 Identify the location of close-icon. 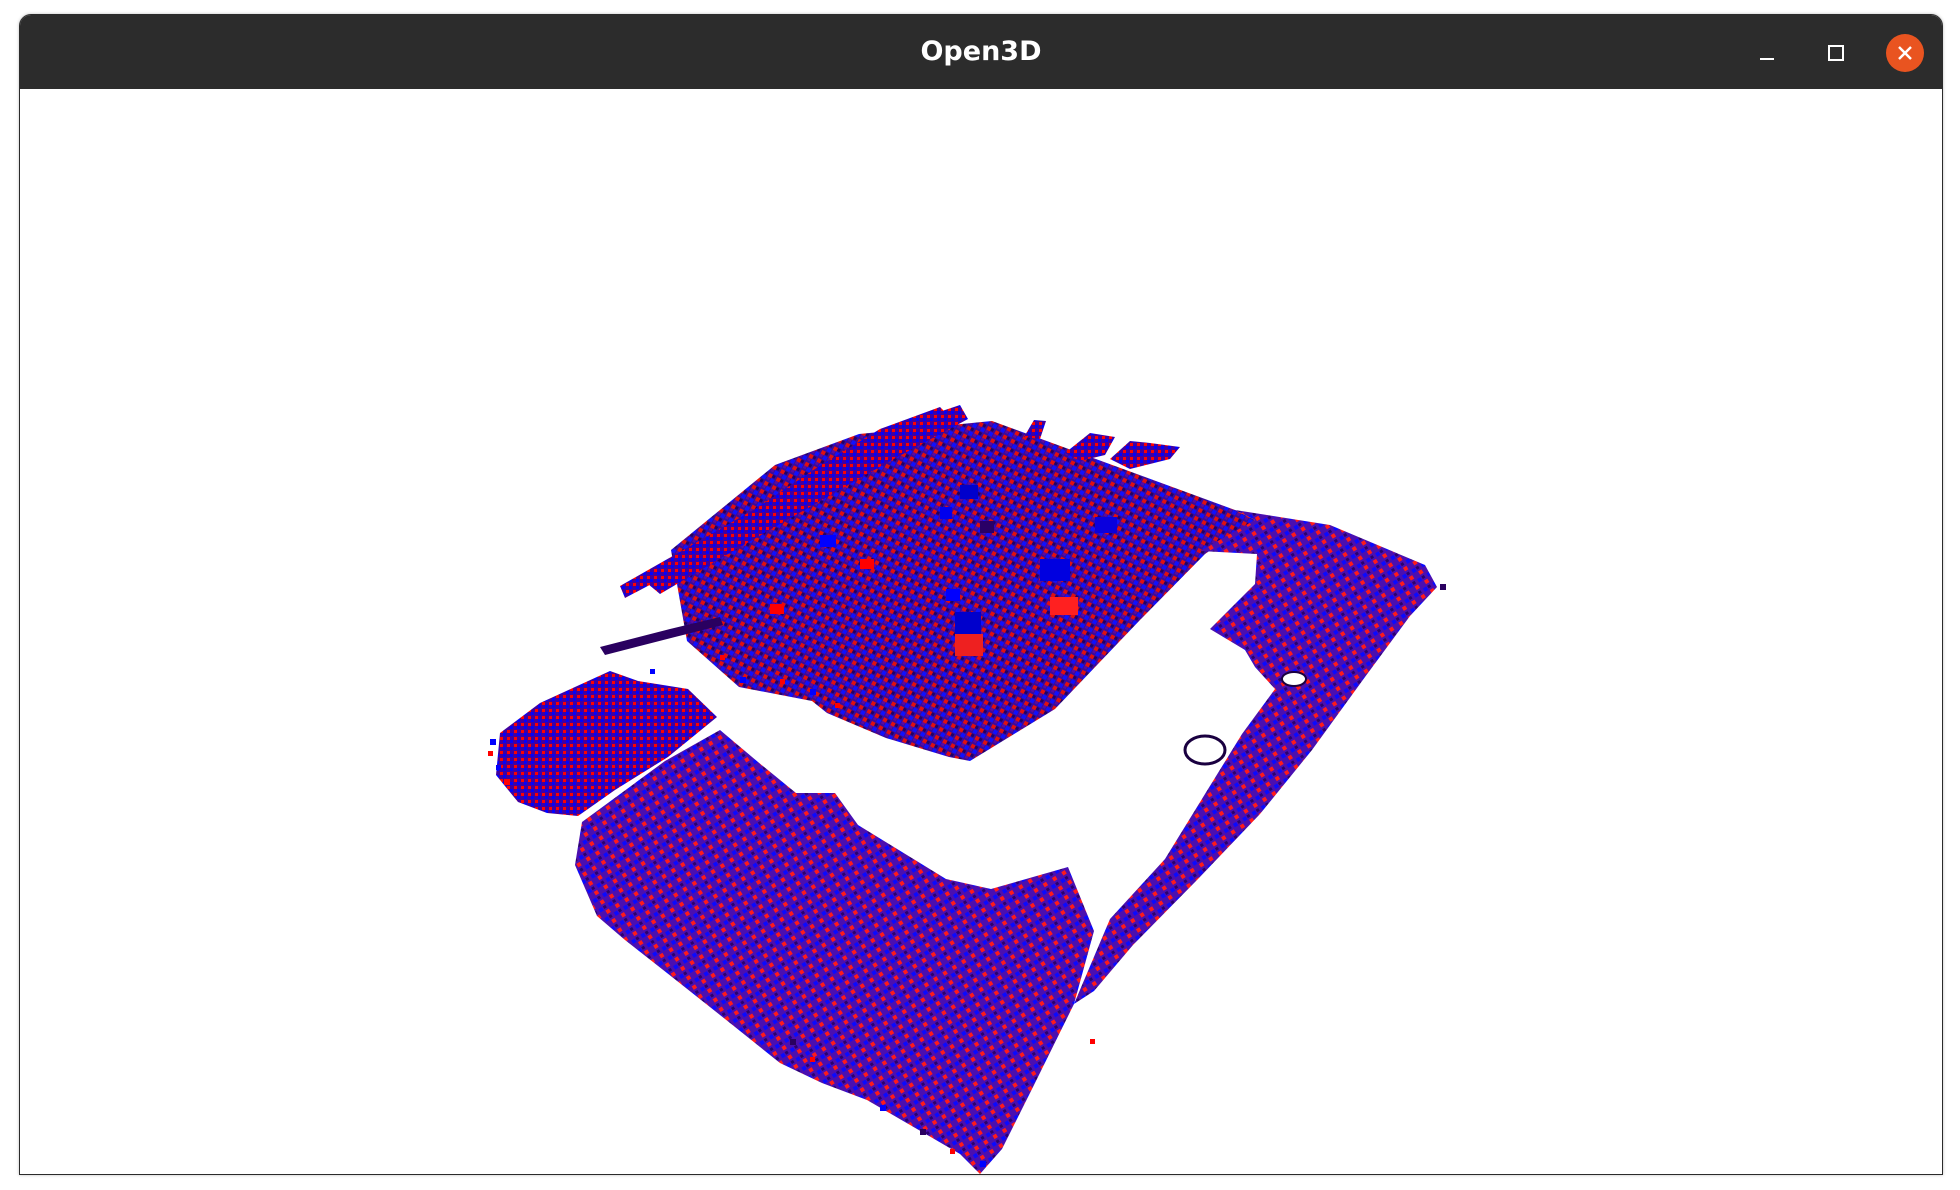
(1905, 53).